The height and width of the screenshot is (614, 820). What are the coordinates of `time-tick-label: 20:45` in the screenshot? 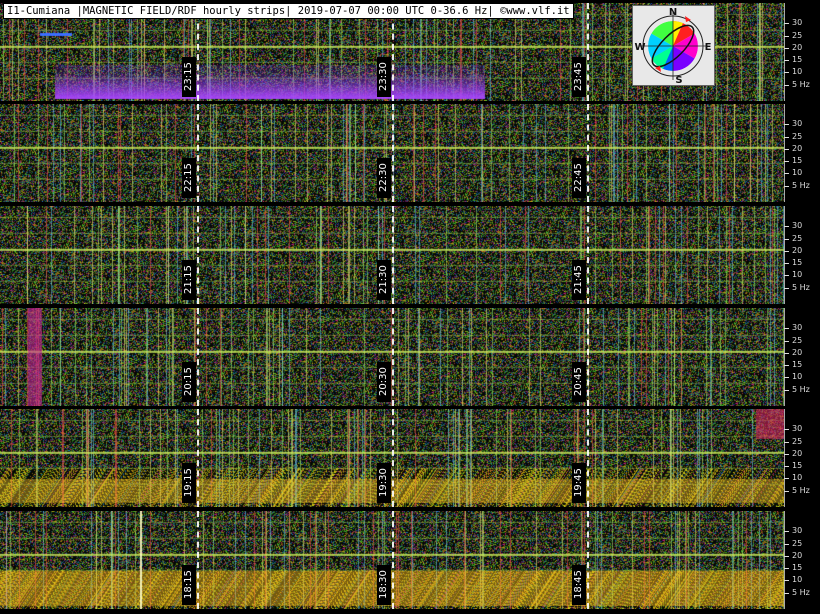 It's located at (579, 382).